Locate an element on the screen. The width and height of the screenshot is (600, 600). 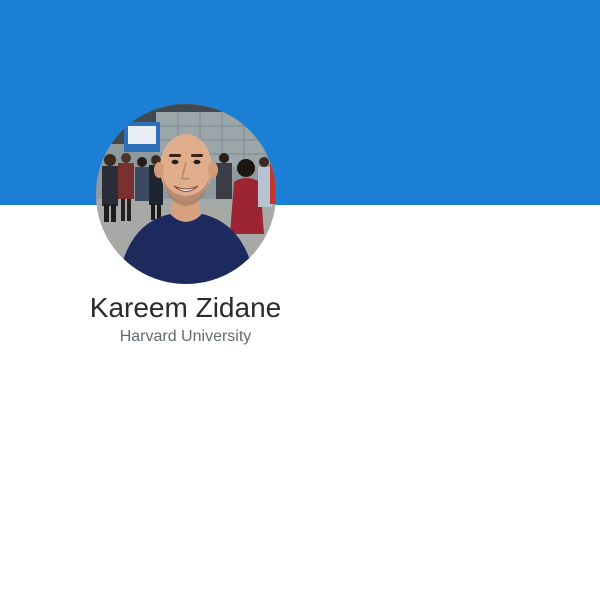
profile-avatar is located at coordinates (186, 194).